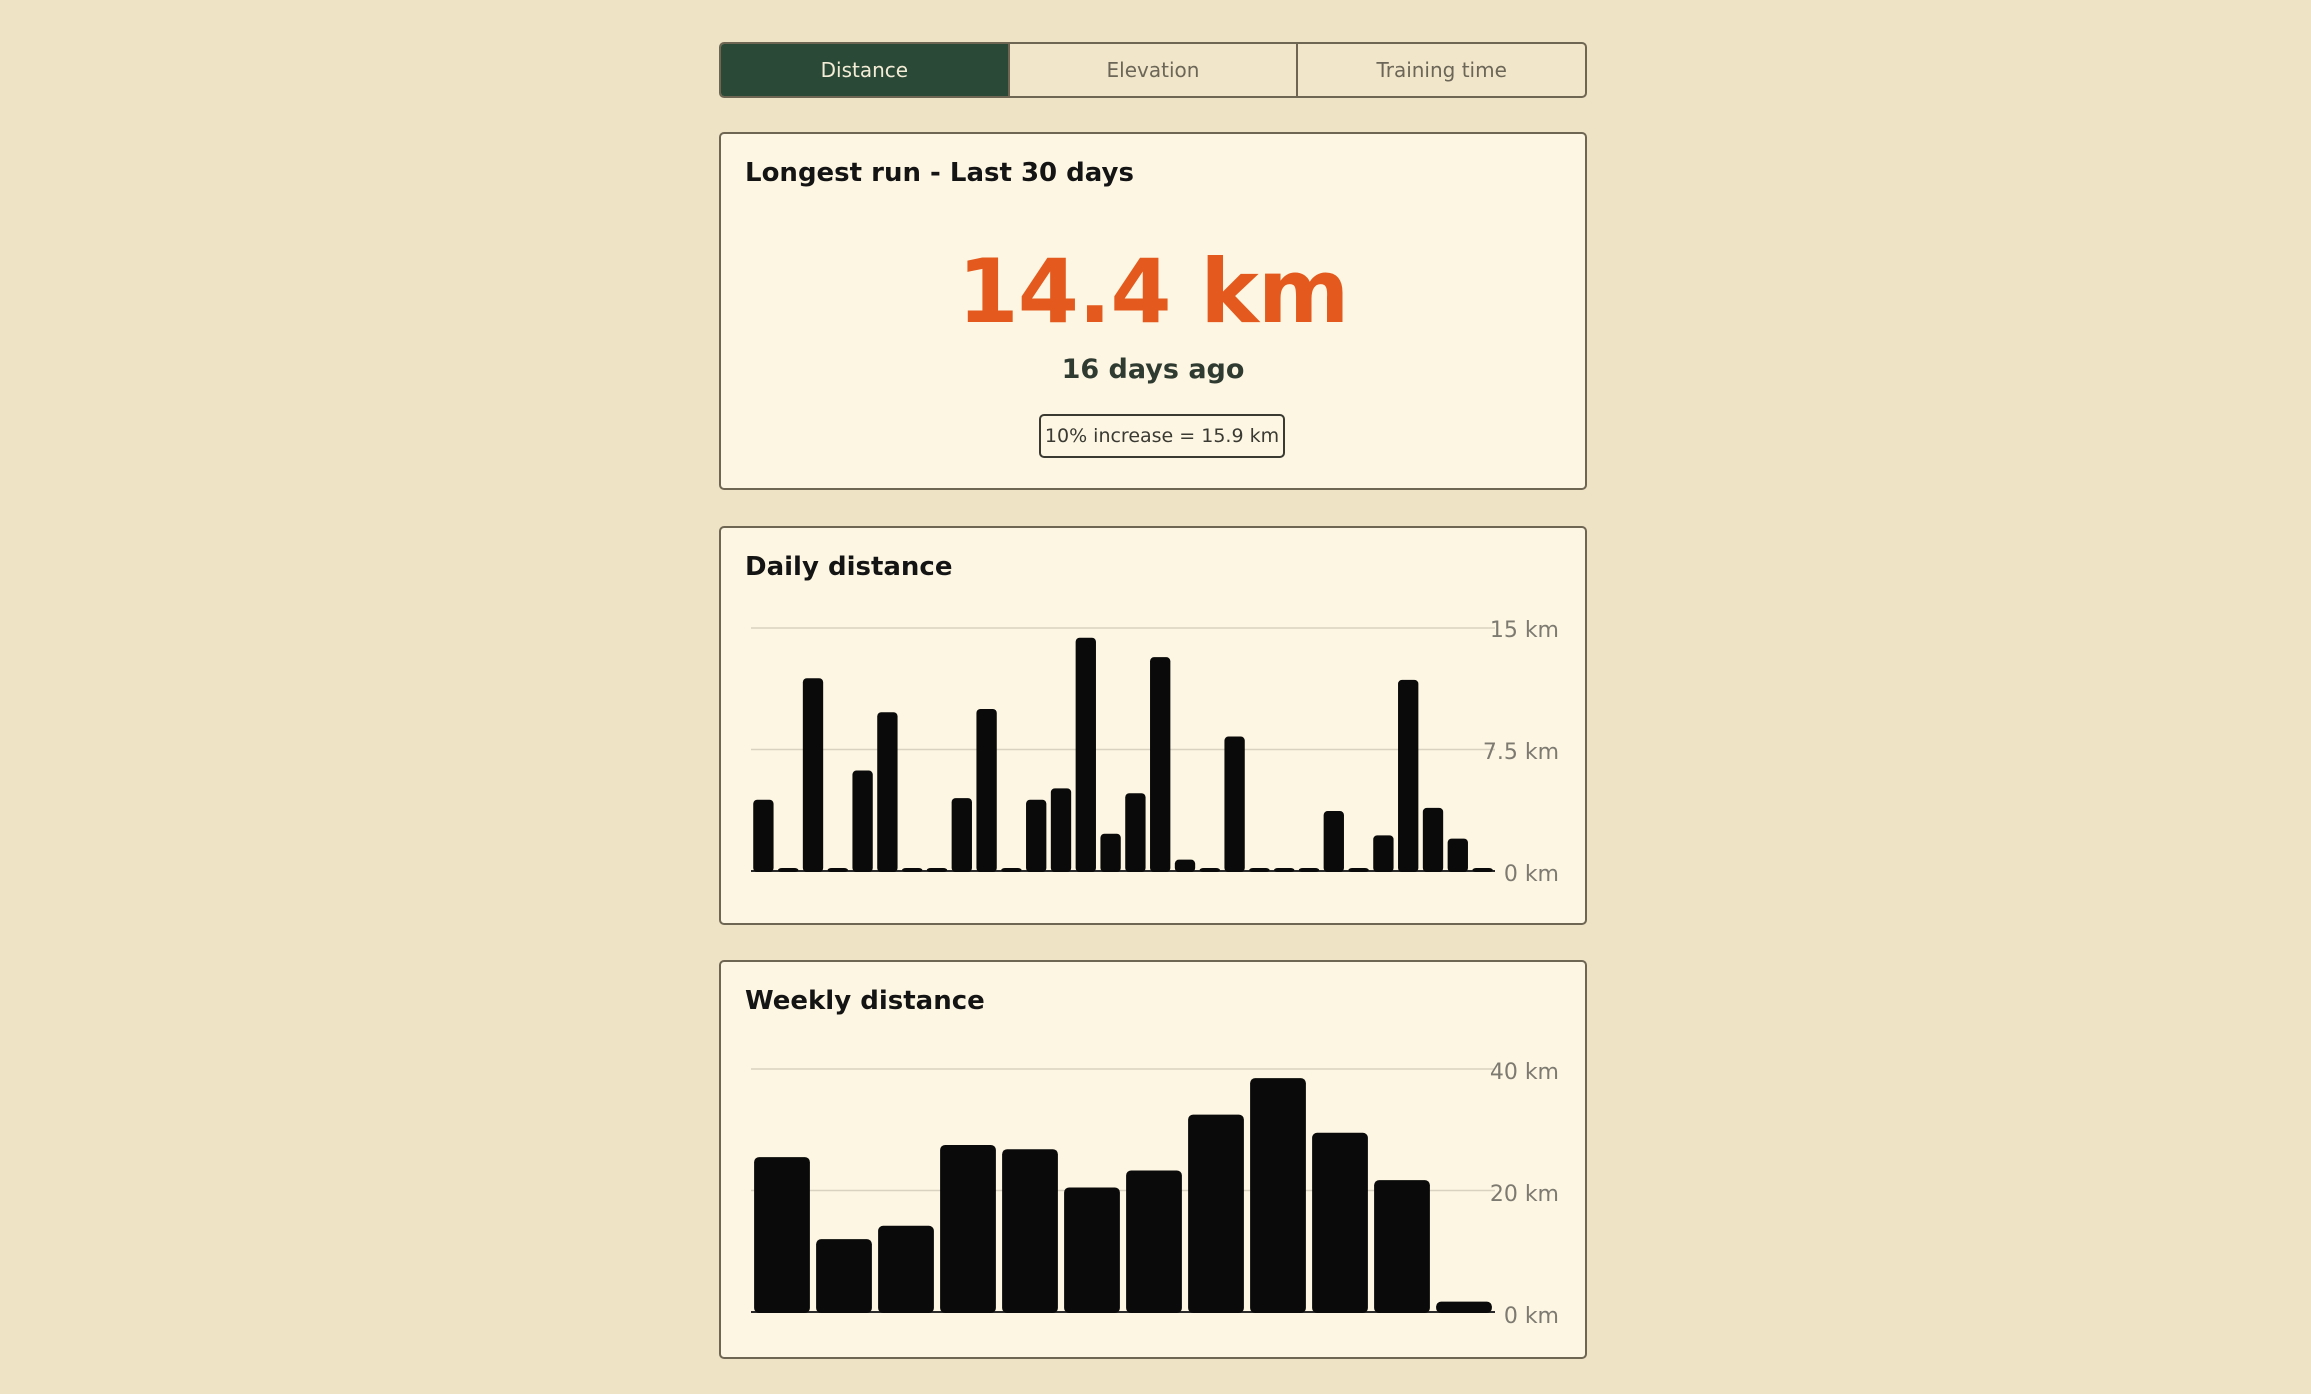 The image size is (2311, 1394). What do you see at coordinates (939, 173) in the screenshot?
I see `longest-run-title: Longest run - Last 30 days` at bounding box center [939, 173].